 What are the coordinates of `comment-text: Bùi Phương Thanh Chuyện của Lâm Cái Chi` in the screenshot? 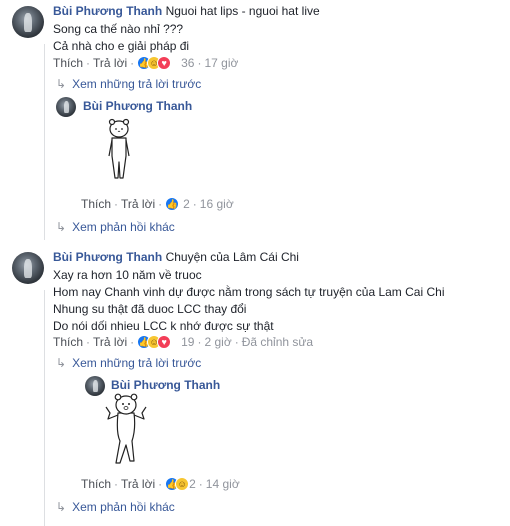 It's located at (176, 257).